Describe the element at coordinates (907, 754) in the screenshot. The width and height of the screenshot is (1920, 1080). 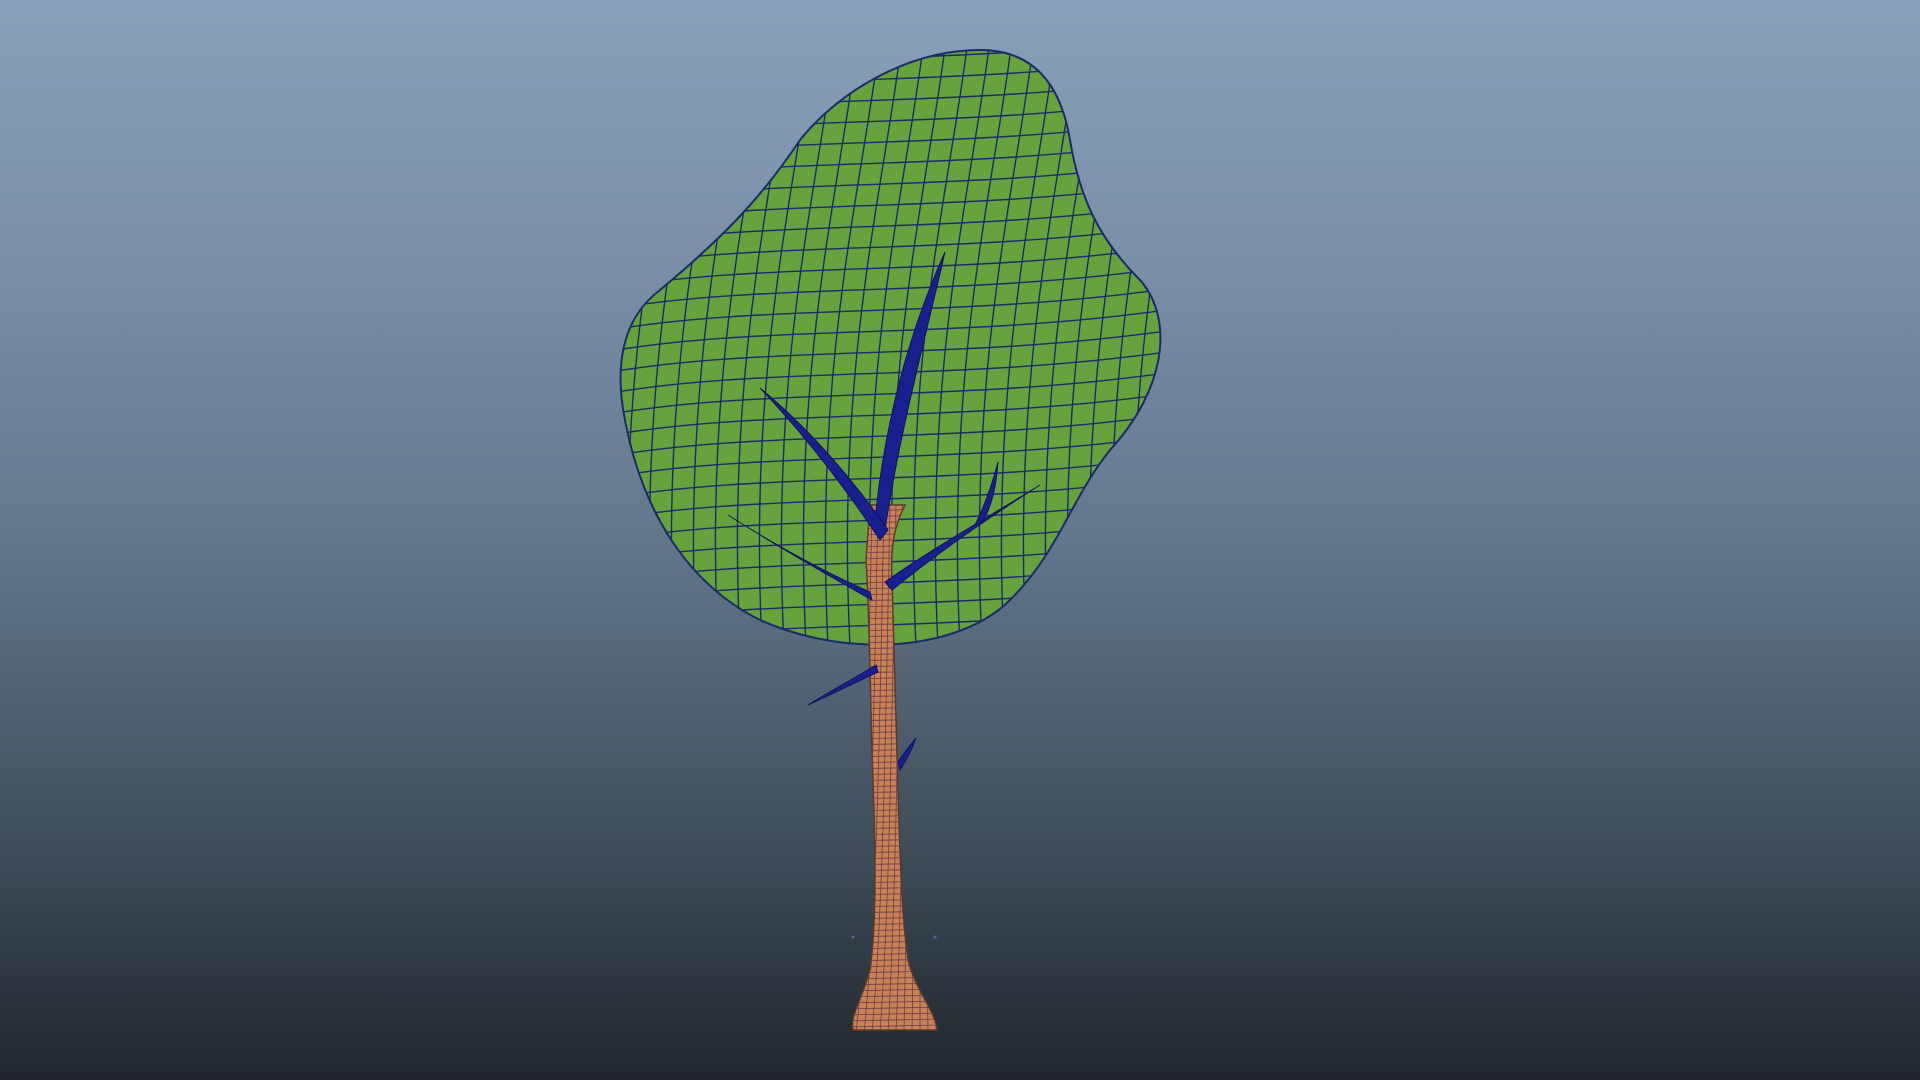
I see `branch-small-spur` at that location.